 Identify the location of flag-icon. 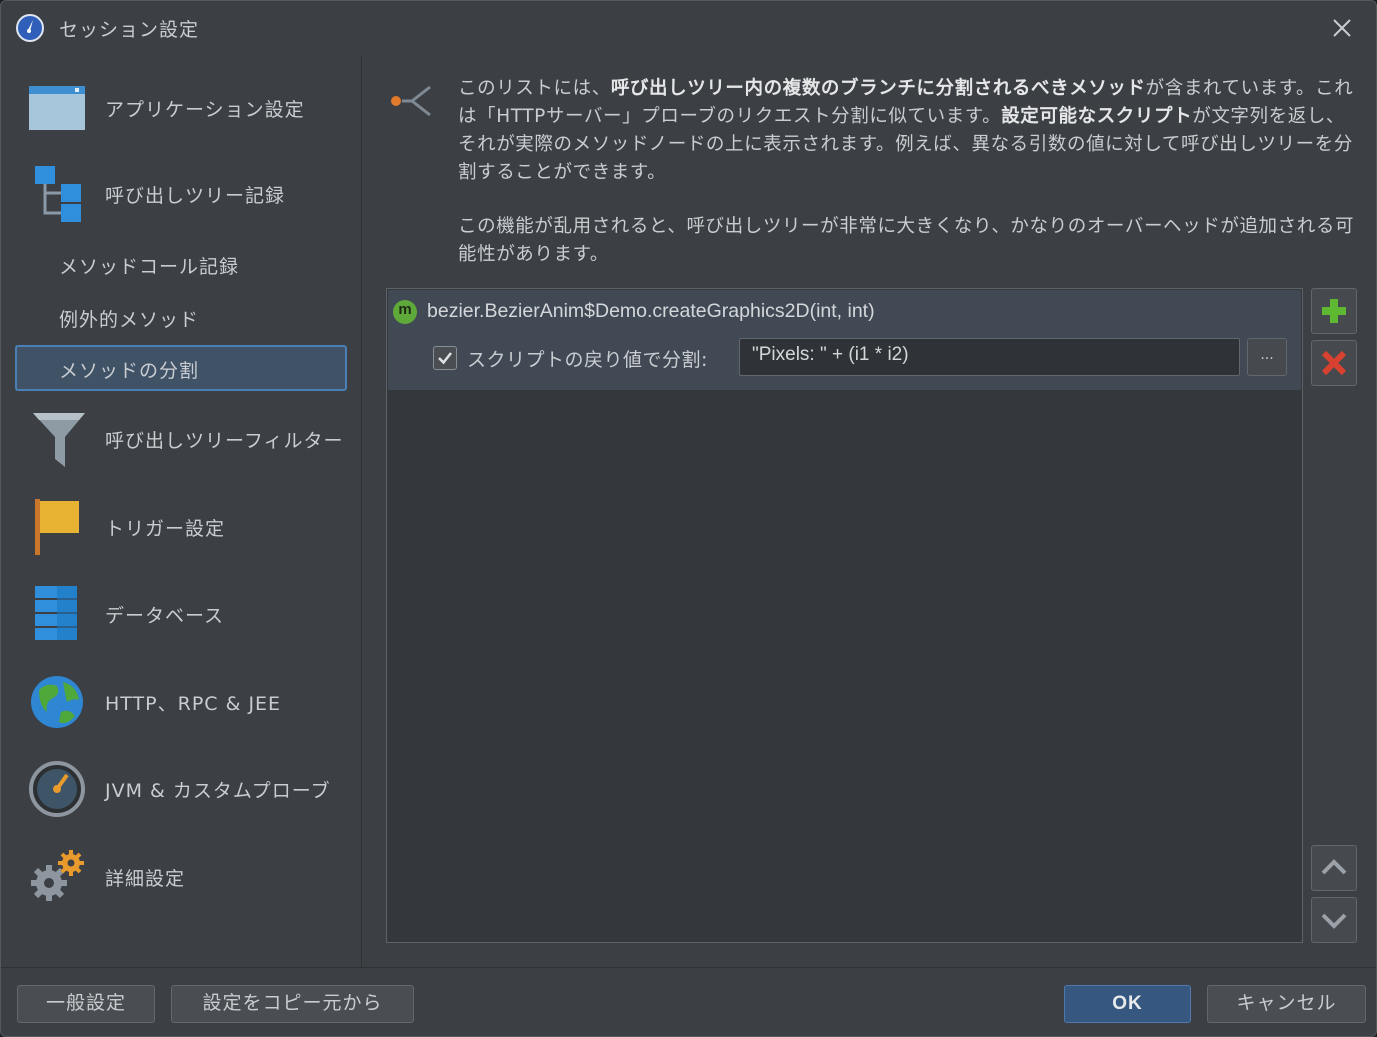
(57, 527).